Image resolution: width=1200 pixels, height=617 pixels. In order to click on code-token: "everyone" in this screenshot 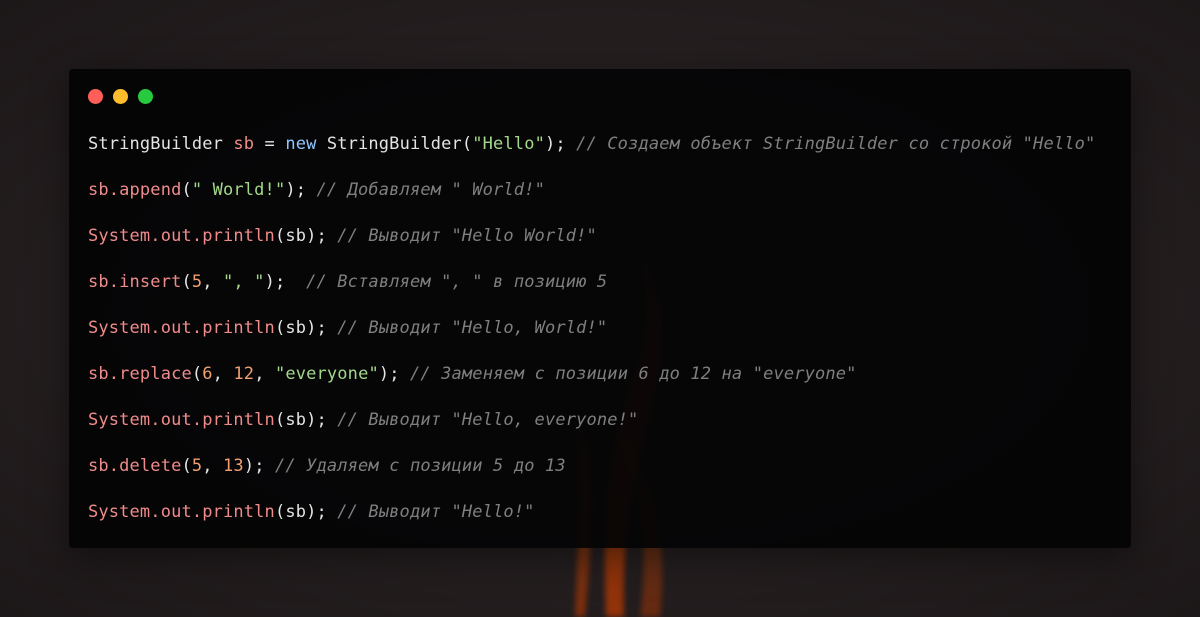, I will do `click(326, 374)`.